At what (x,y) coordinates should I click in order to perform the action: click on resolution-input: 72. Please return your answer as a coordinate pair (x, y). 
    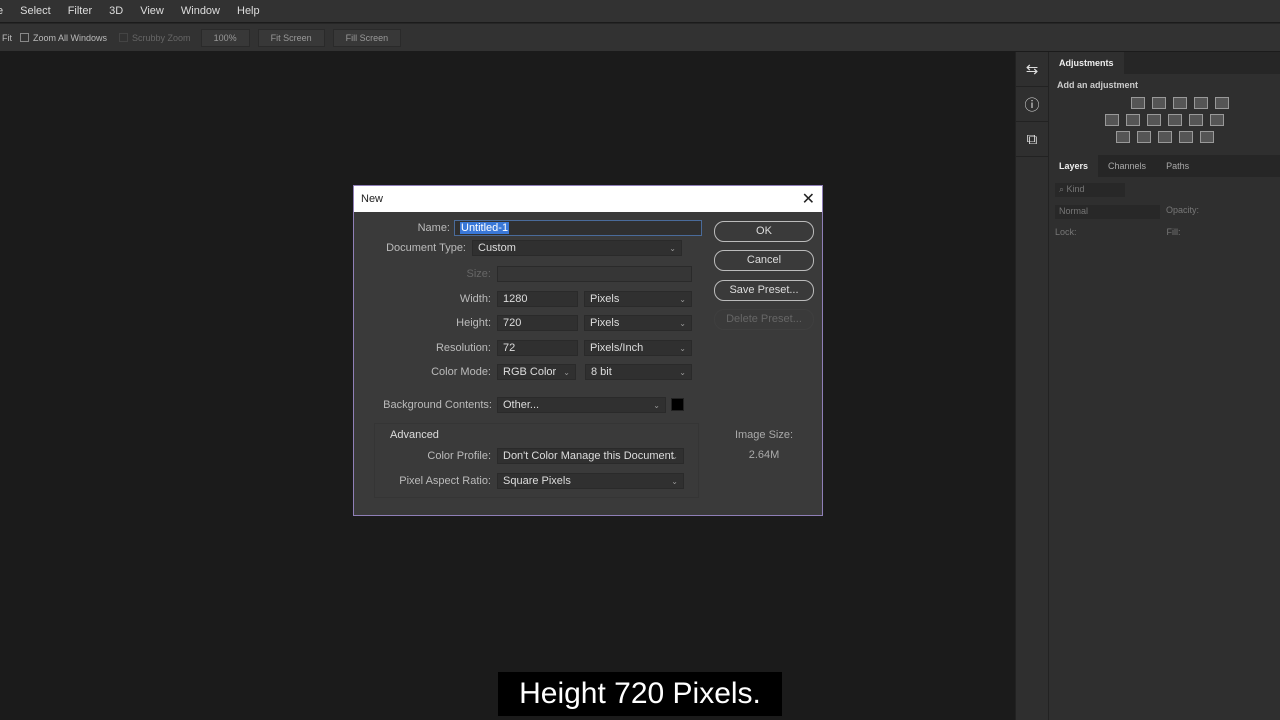
    Looking at the image, I should click on (537, 348).